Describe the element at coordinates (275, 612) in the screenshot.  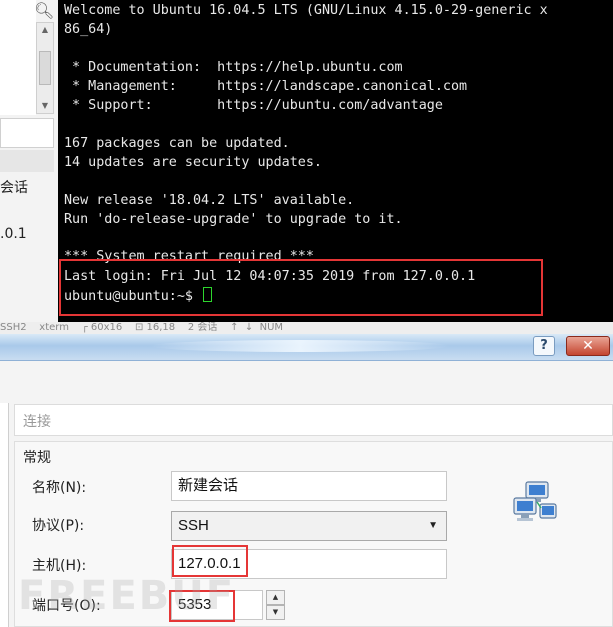
I see `spin-down-icon: ▼` at that location.